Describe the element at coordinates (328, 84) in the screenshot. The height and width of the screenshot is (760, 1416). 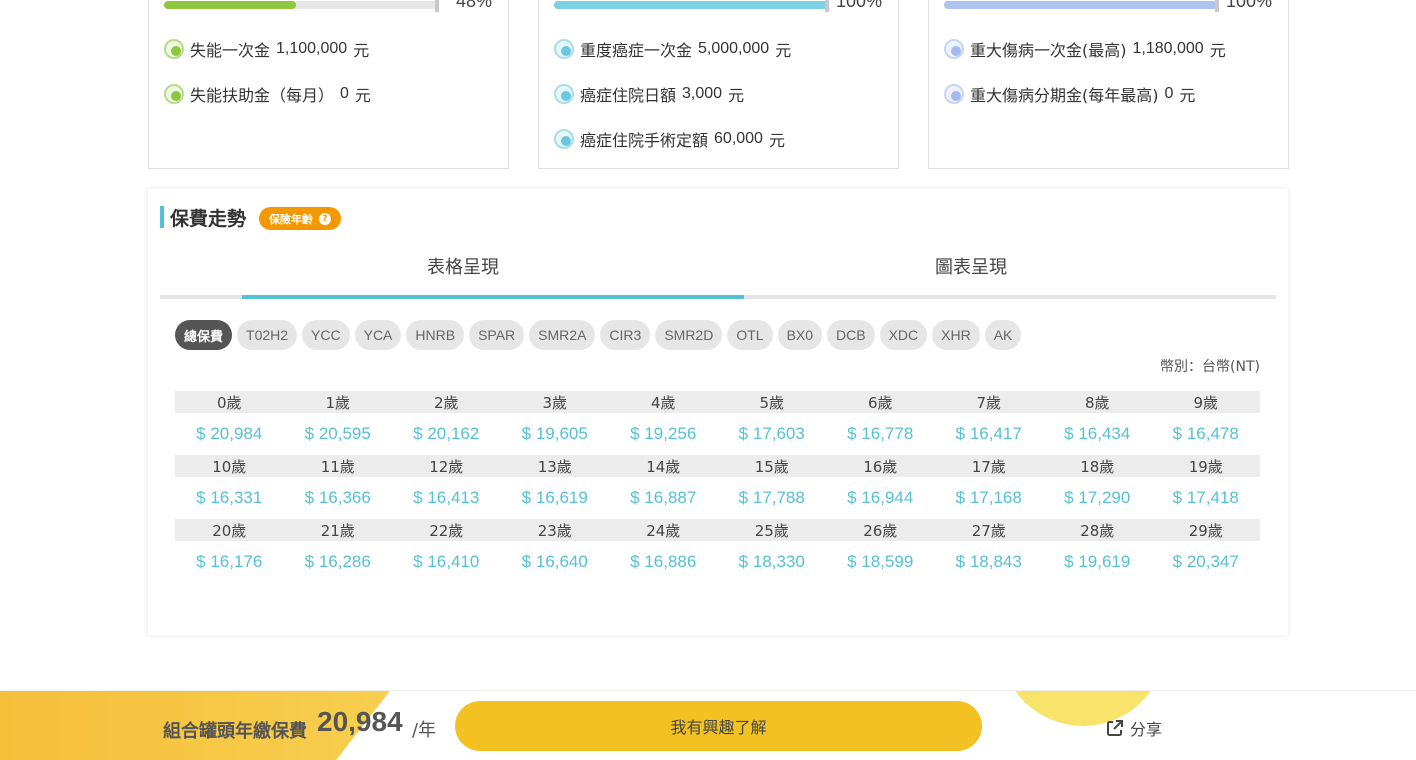
I see `coverage-card-disability: 48% 失能一次金 1,100,000 元 失能扶助金（每月） 0 元` at that location.